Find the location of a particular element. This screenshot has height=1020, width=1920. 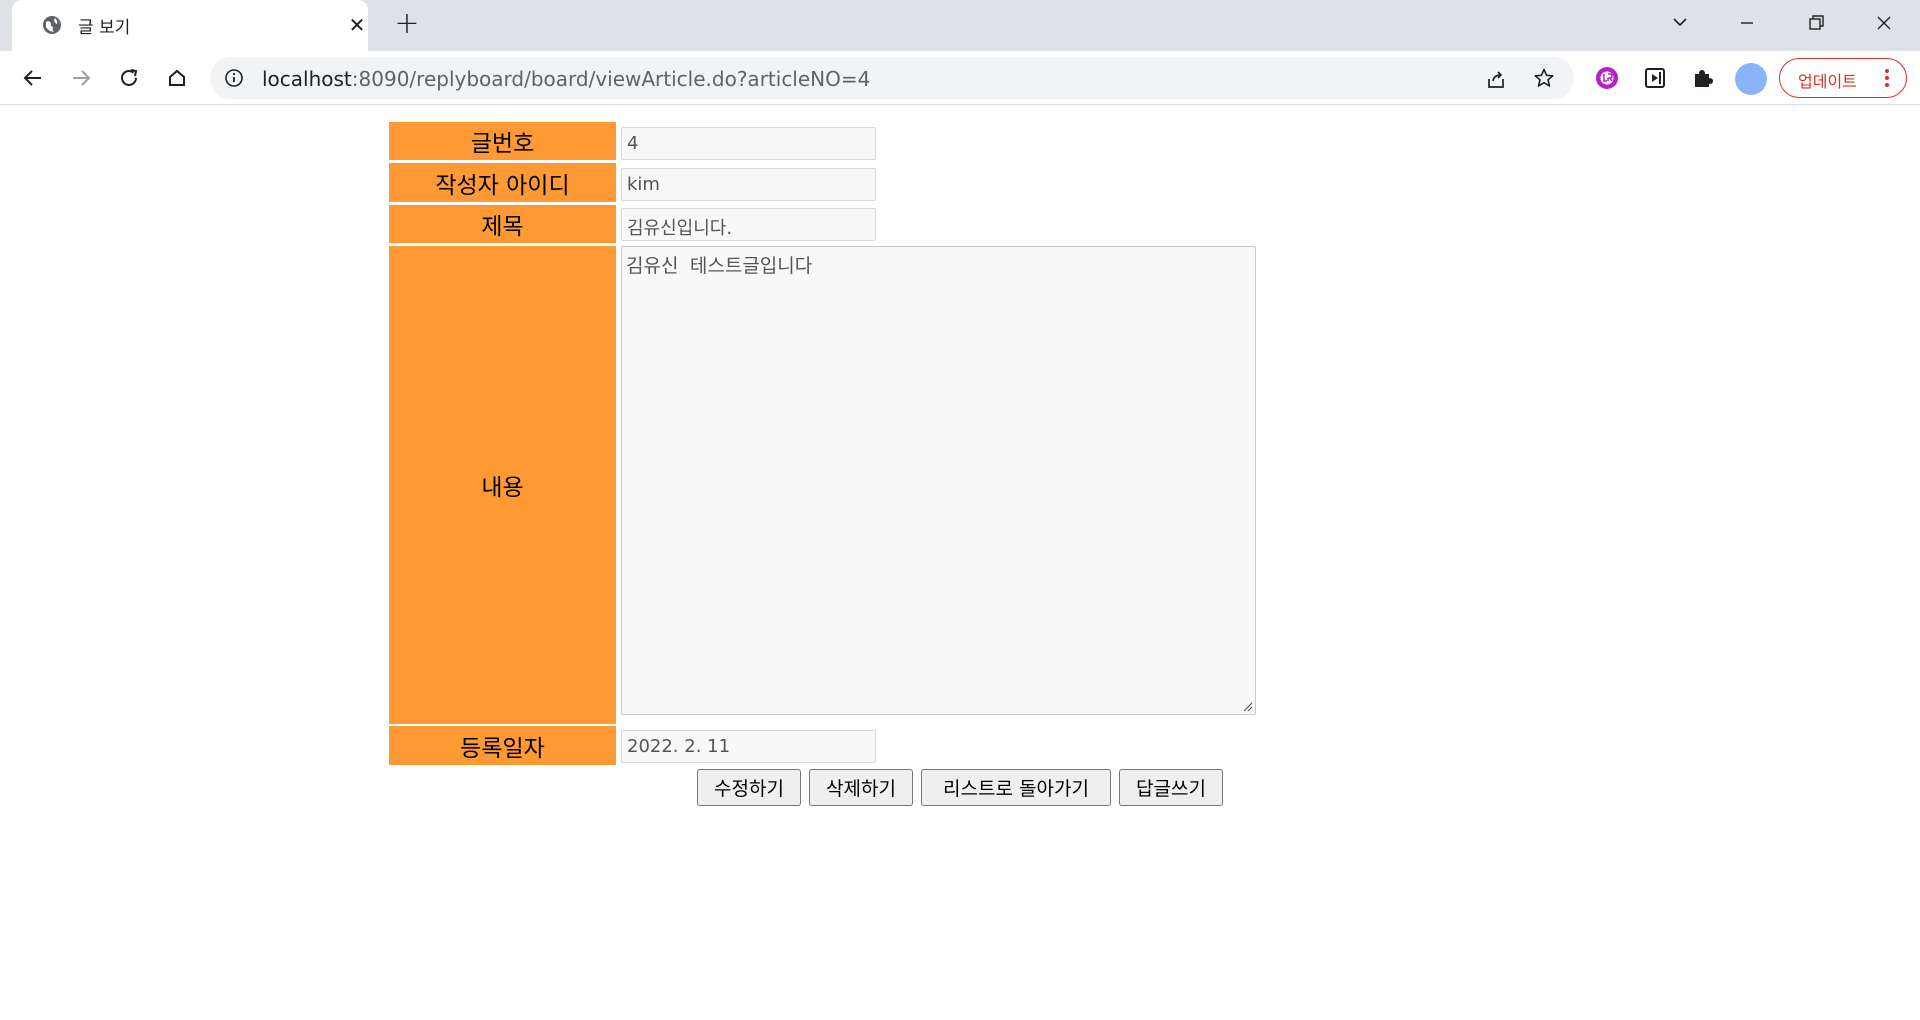

resize-grip-icon is located at coordinates (1247, 706).